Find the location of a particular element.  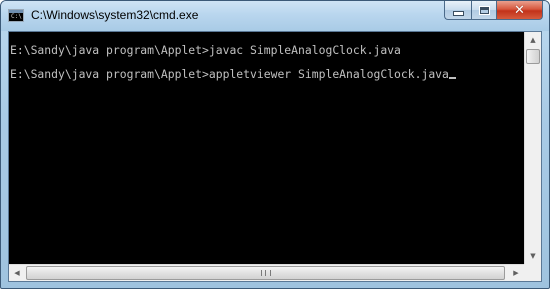

scroll-right-button: ▶ is located at coordinates (516, 273).